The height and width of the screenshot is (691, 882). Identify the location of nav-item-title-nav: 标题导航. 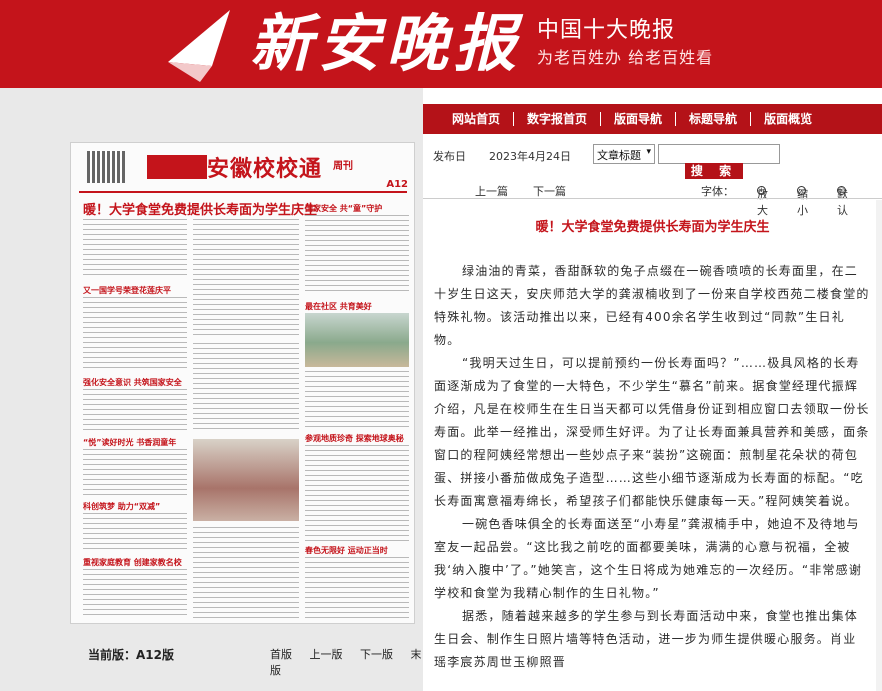
(714, 119).